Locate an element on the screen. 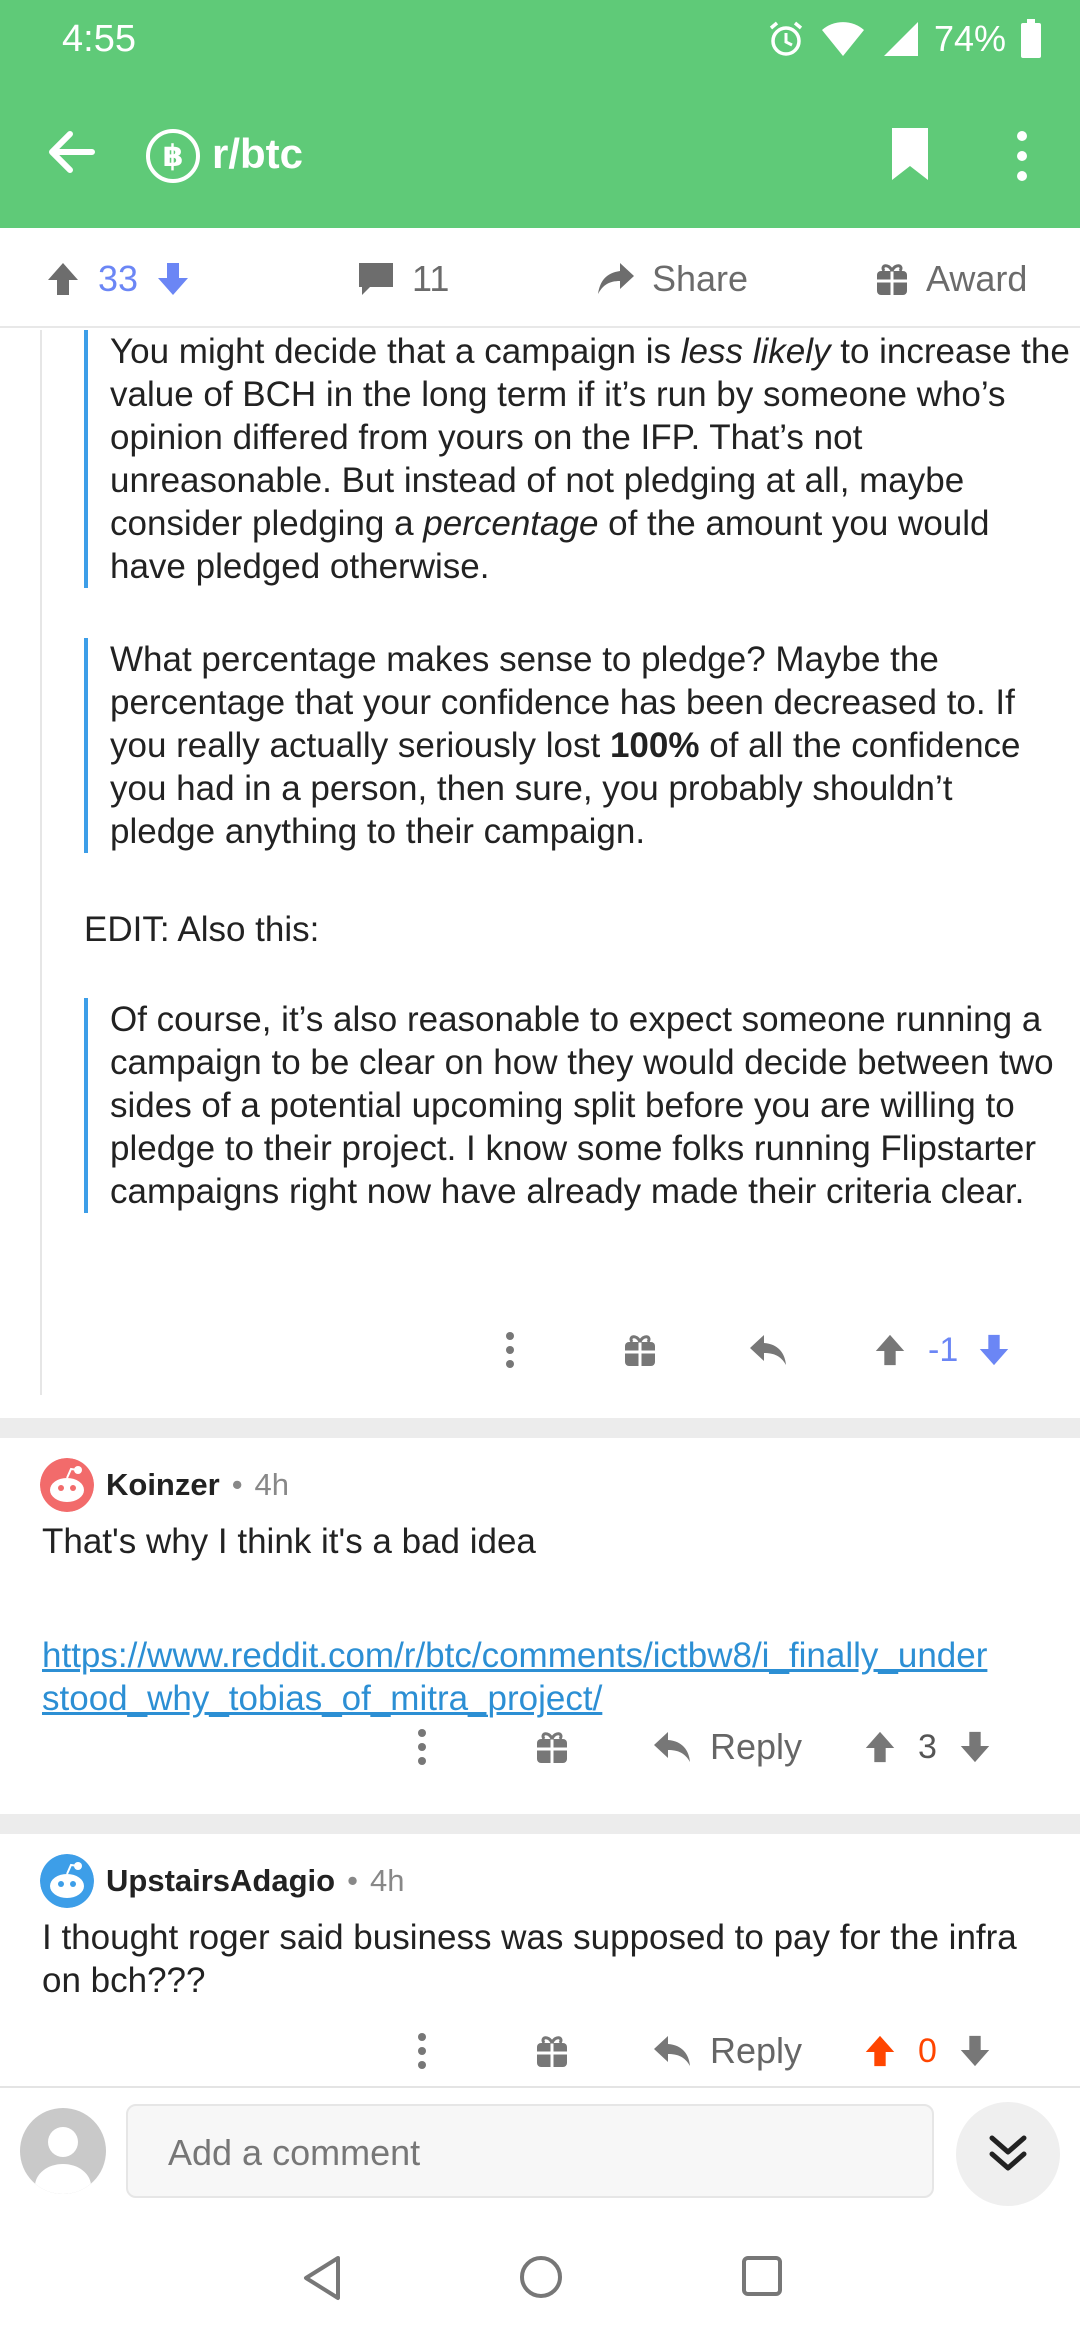  quote-text: You might decide that a campaign is is located at coordinates (395, 351).